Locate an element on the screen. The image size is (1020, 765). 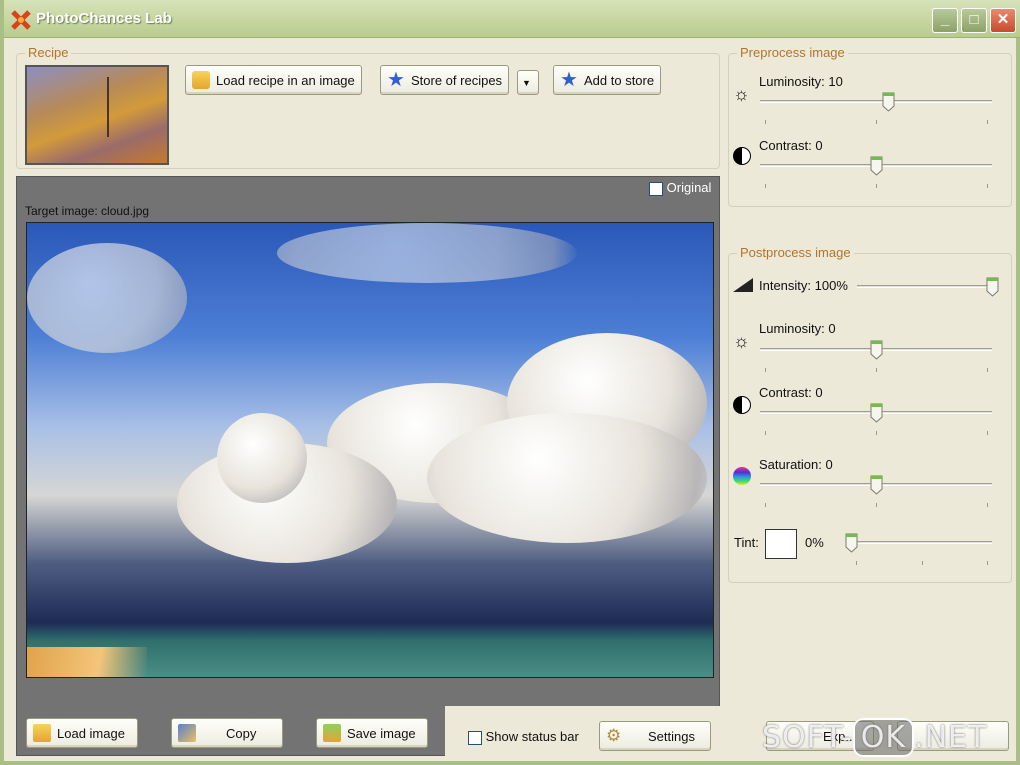
postprocess-label: Postprocess image is located at coordinates (795, 252).